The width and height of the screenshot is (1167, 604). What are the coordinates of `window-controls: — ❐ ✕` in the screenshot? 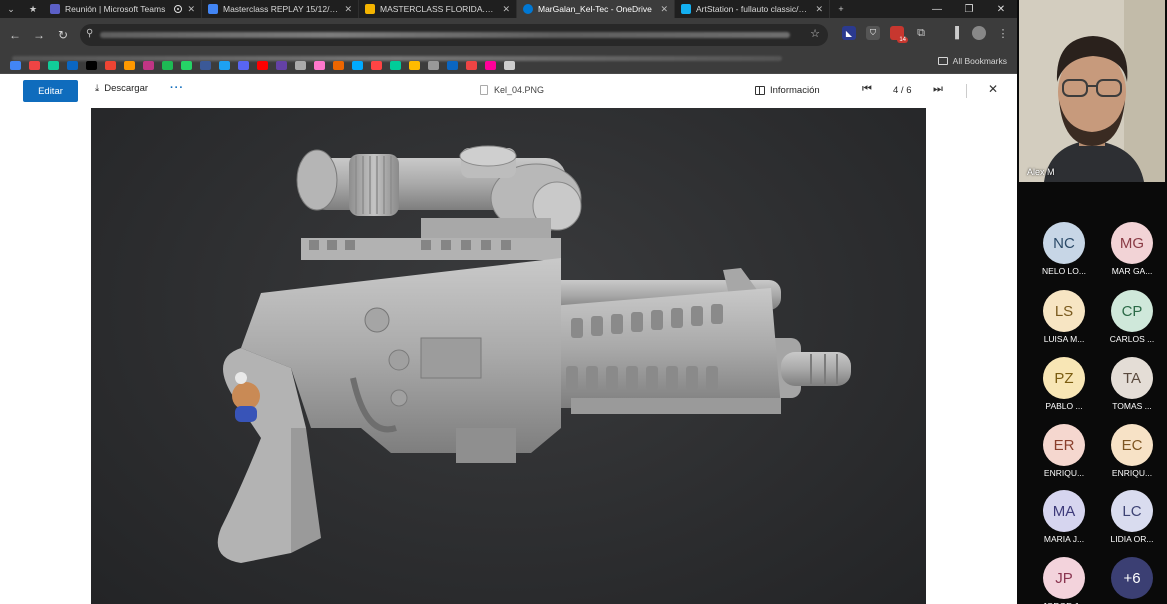 It's located at (969, 9).